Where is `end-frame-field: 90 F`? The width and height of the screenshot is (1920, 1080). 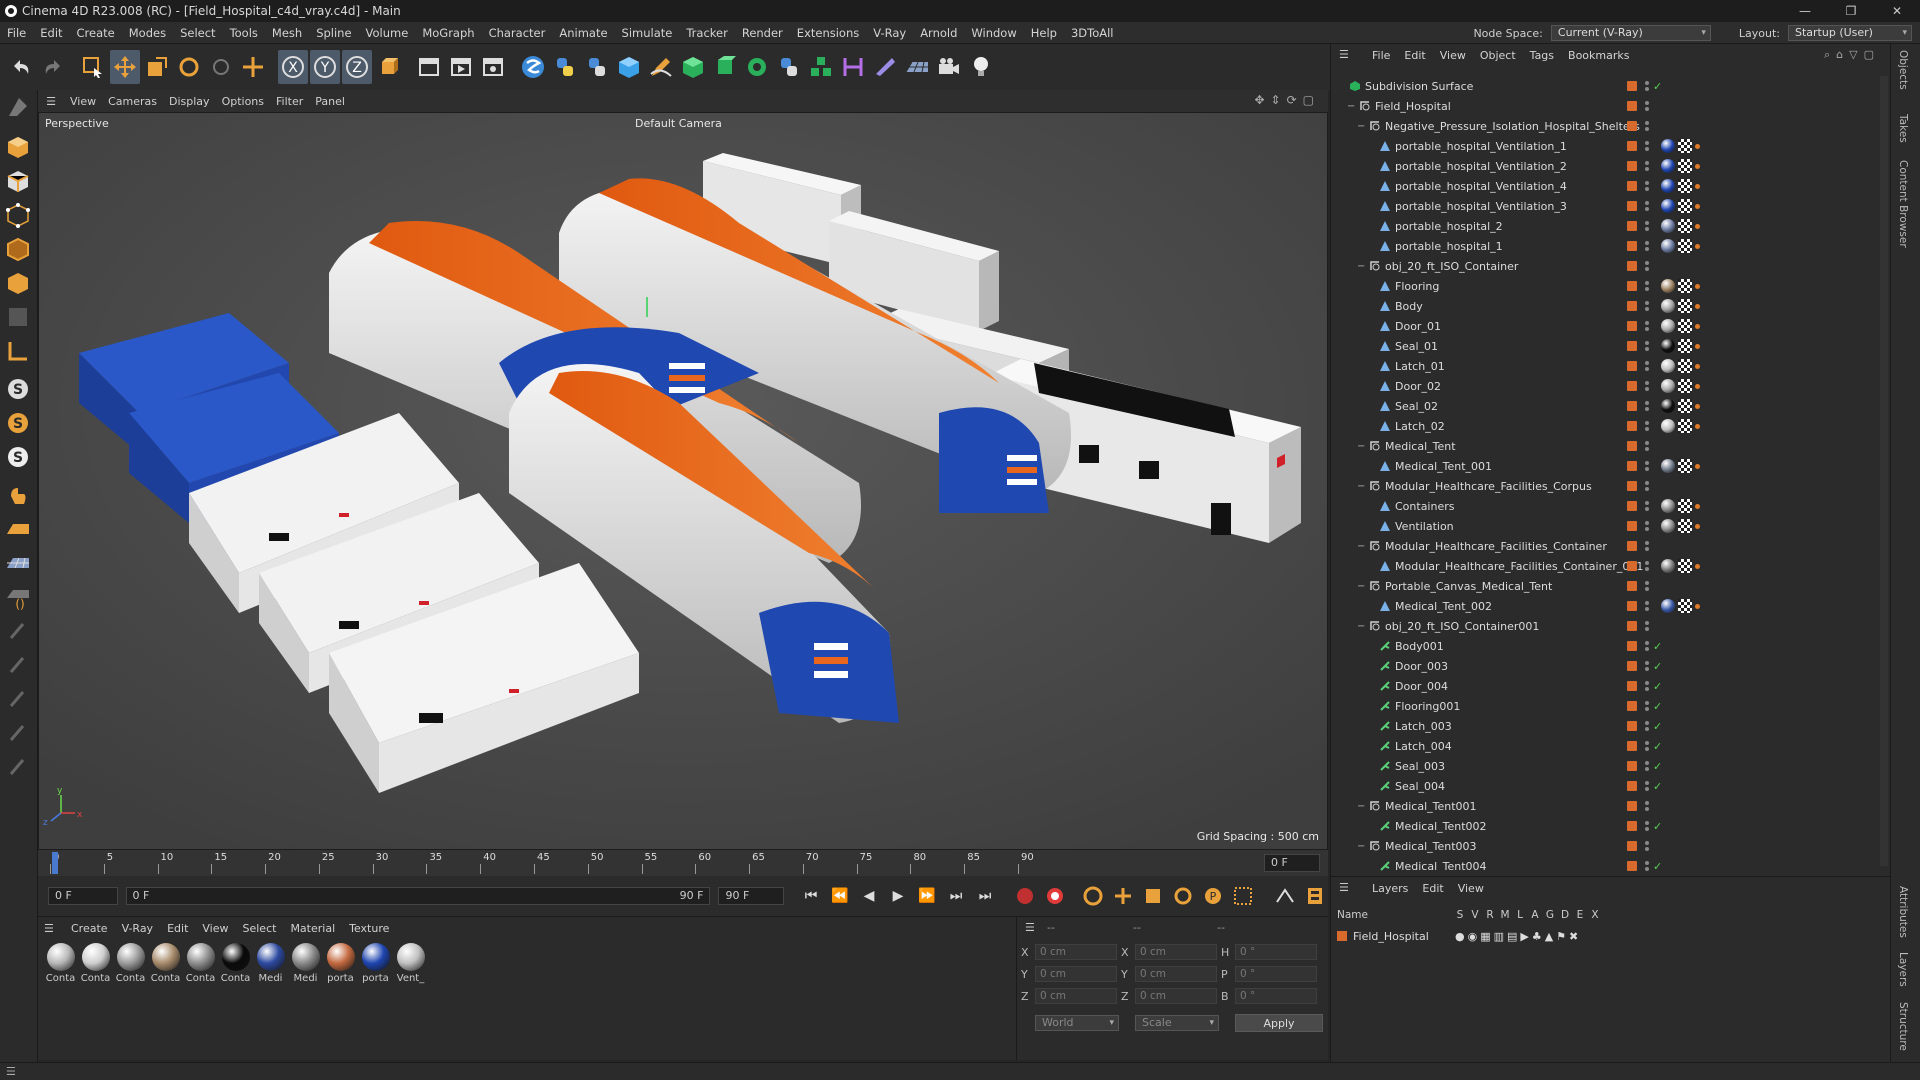 end-frame-field: 90 F is located at coordinates (751, 896).